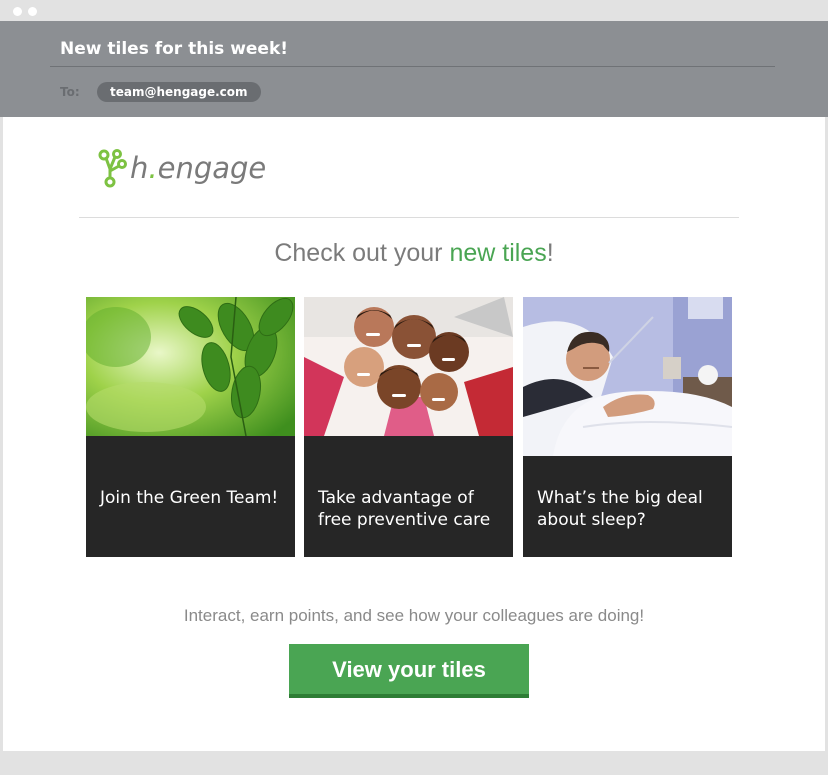  What do you see at coordinates (189, 498) in the screenshot?
I see `tile-label: Join the Green Team!` at bounding box center [189, 498].